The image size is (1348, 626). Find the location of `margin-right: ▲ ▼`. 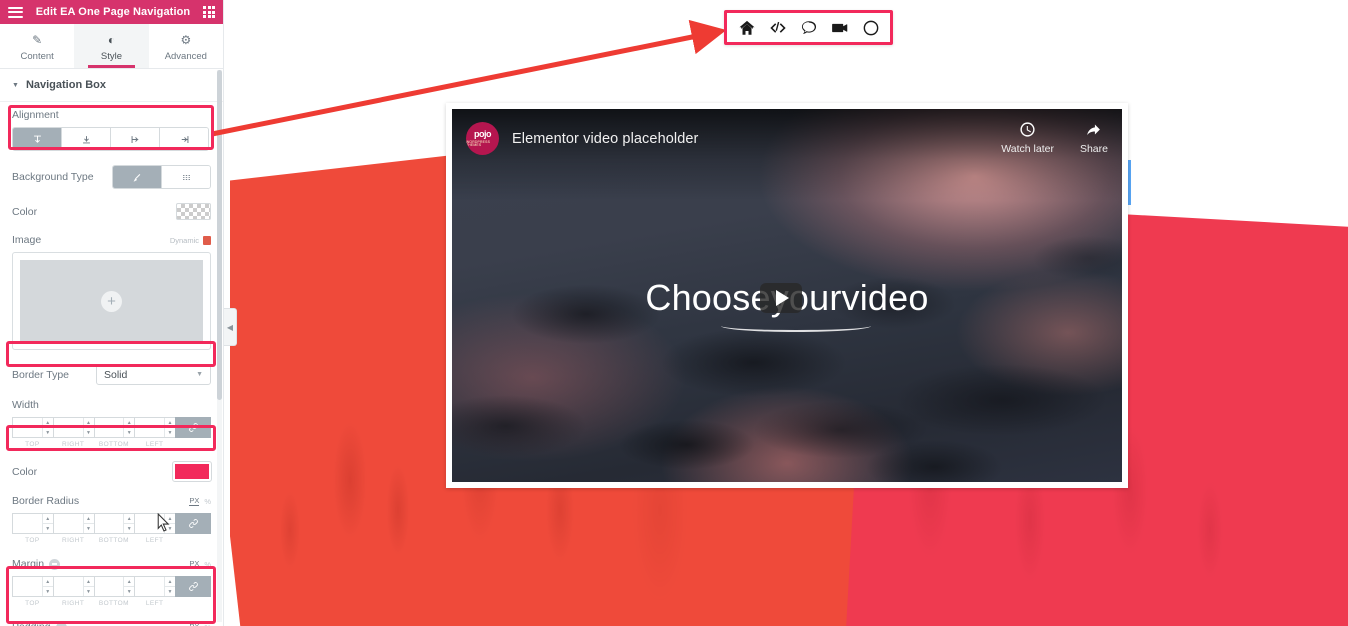

margin-right: ▲ ▼ is located at coordinates (73, 586).